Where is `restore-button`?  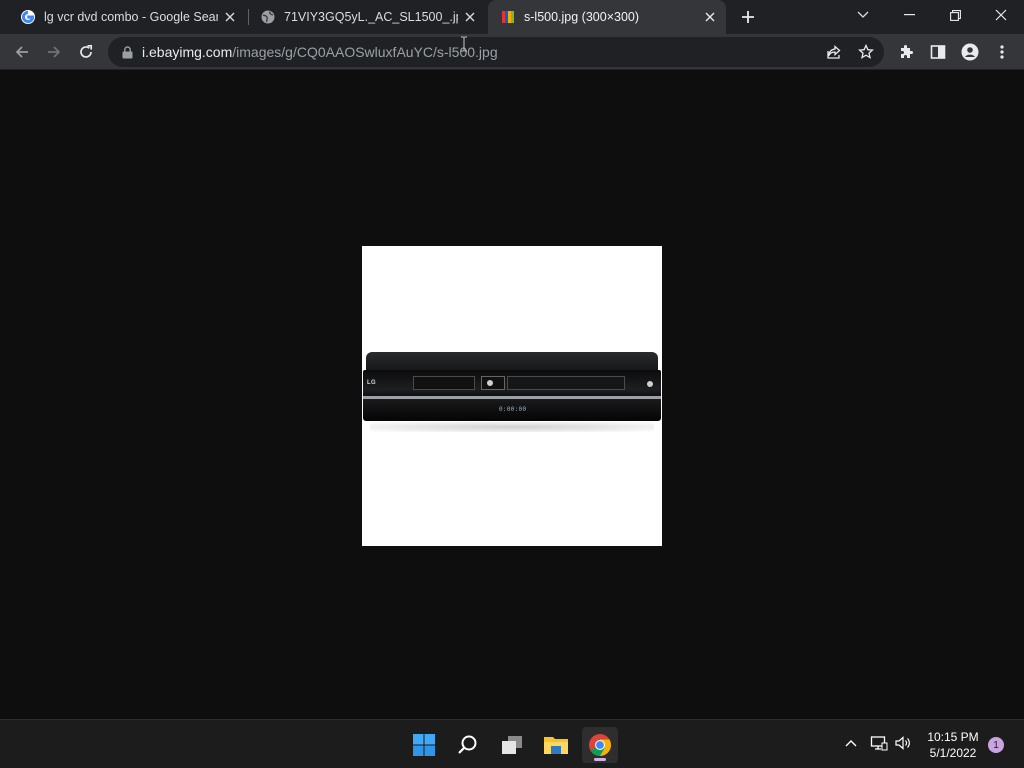
restore-button is located at coordinates (955, 15).